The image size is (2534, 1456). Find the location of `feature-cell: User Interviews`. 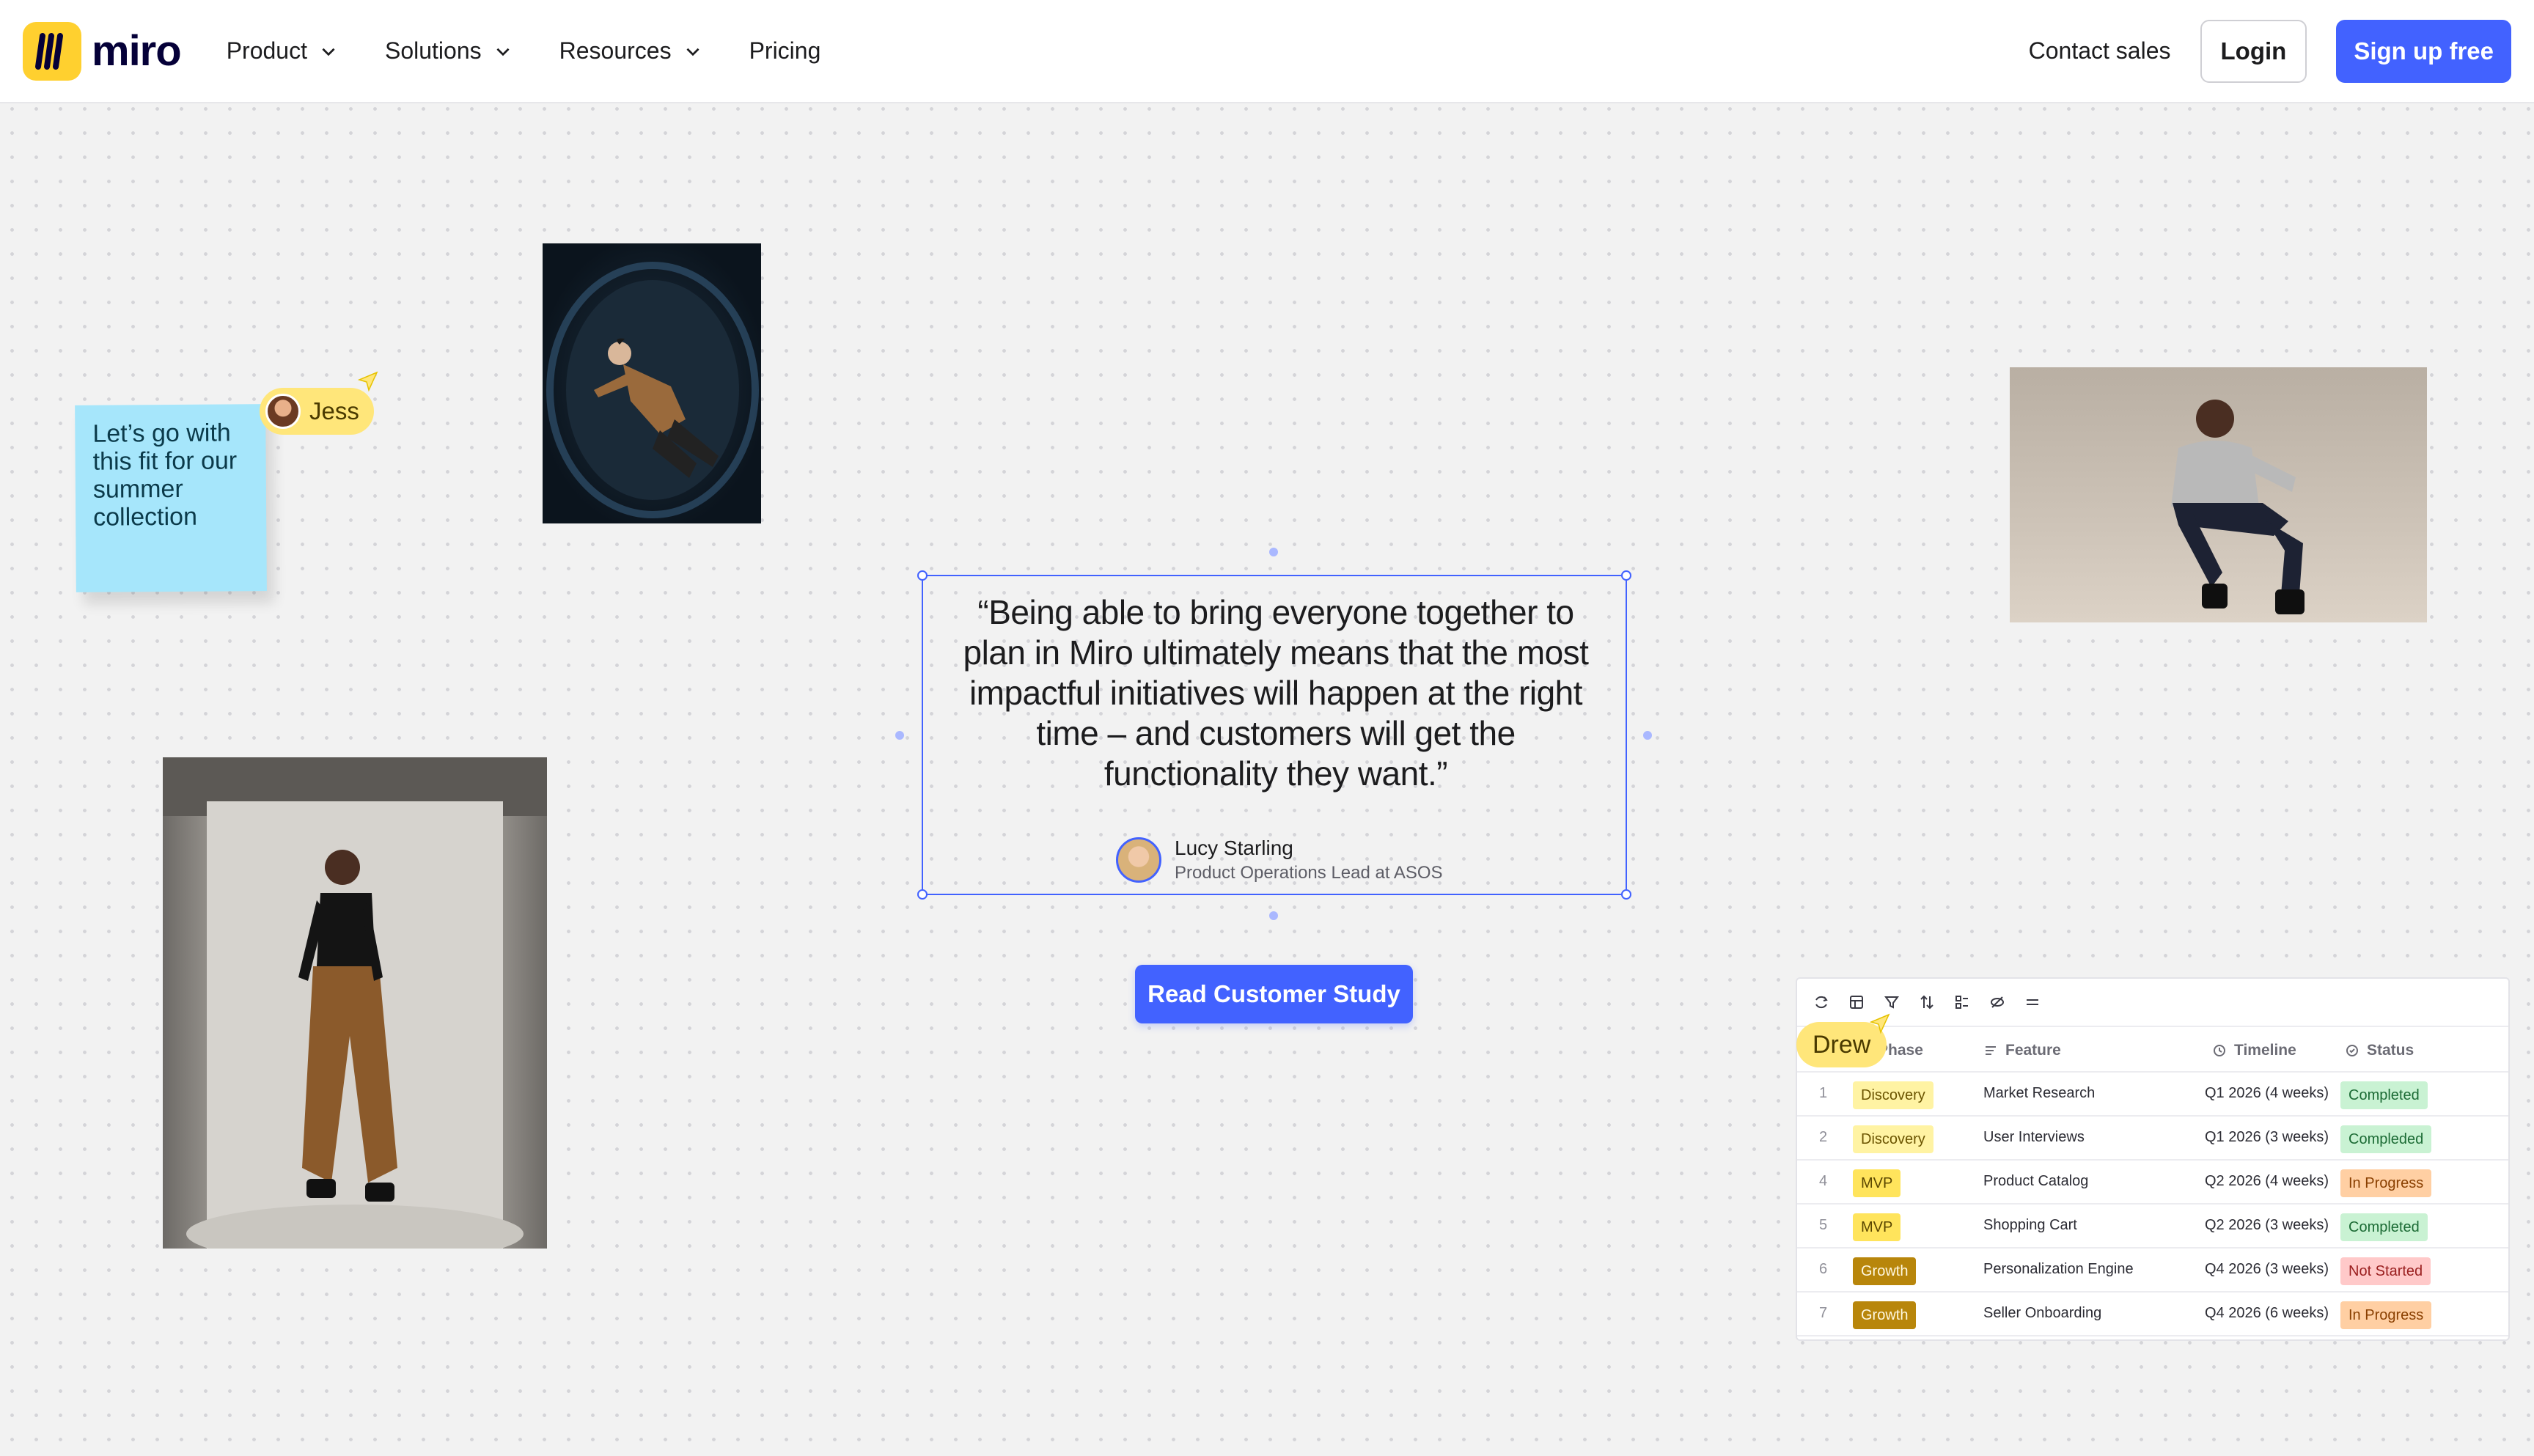

feature-cell: User Interviews is located at coordinates (2034, 1137).